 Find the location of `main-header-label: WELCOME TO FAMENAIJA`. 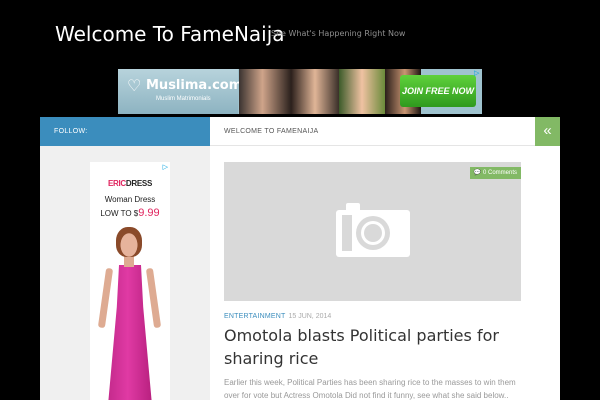

main-header-label: WELCOME TO FAMENAIJA is located at coordinates (372, 131).